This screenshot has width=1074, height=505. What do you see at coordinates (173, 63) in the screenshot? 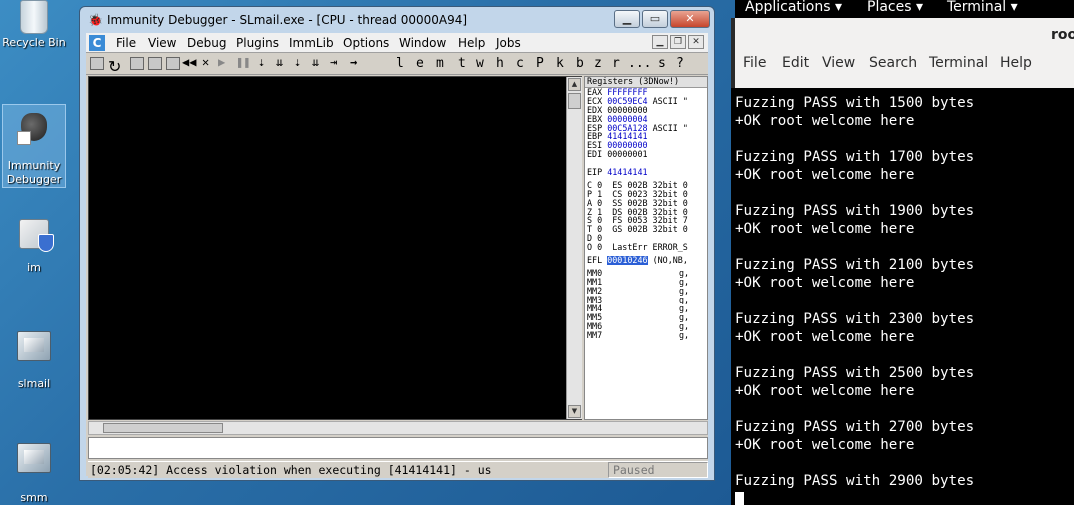
I see `modules-icon` at bounding box center [173, 63].